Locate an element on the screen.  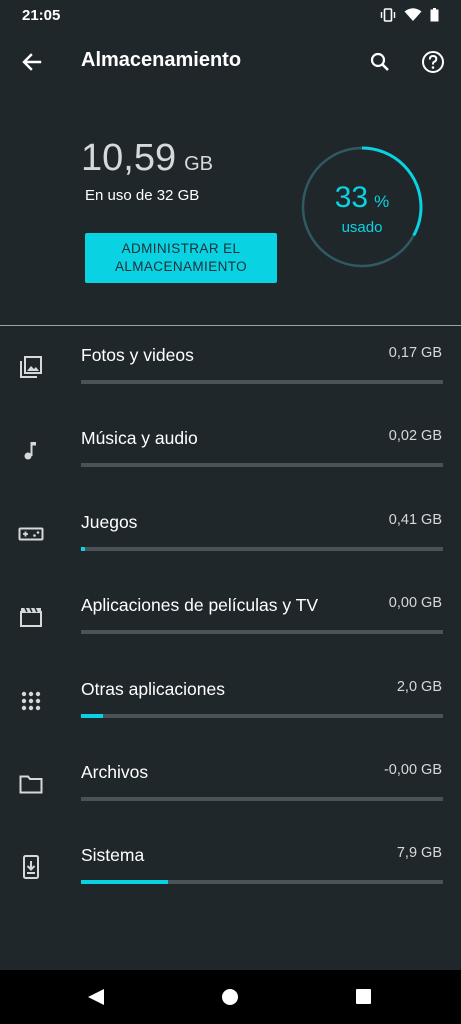
back-button is located at coordinates (32, 62).